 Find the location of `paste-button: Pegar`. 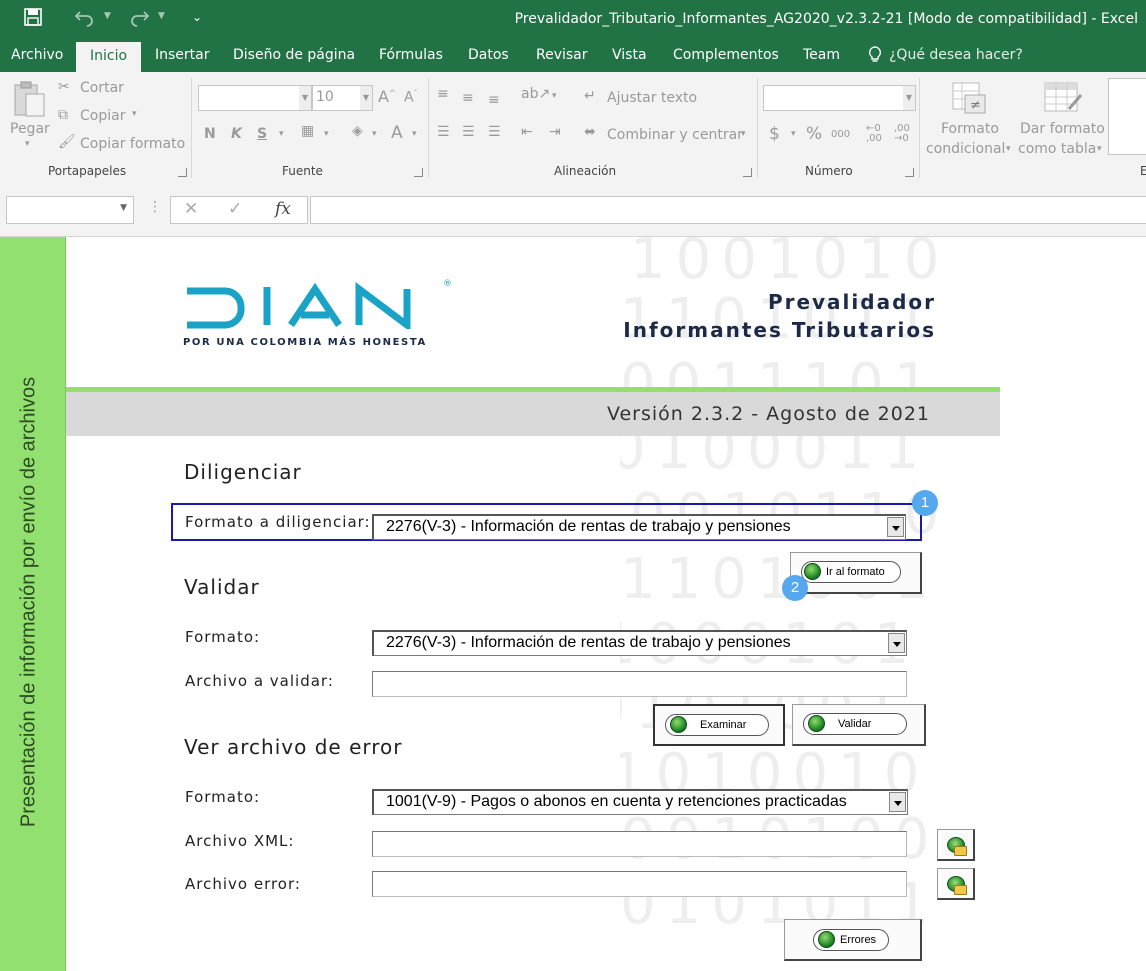

paste-button: Pegar is located at coordinates (30, 129).